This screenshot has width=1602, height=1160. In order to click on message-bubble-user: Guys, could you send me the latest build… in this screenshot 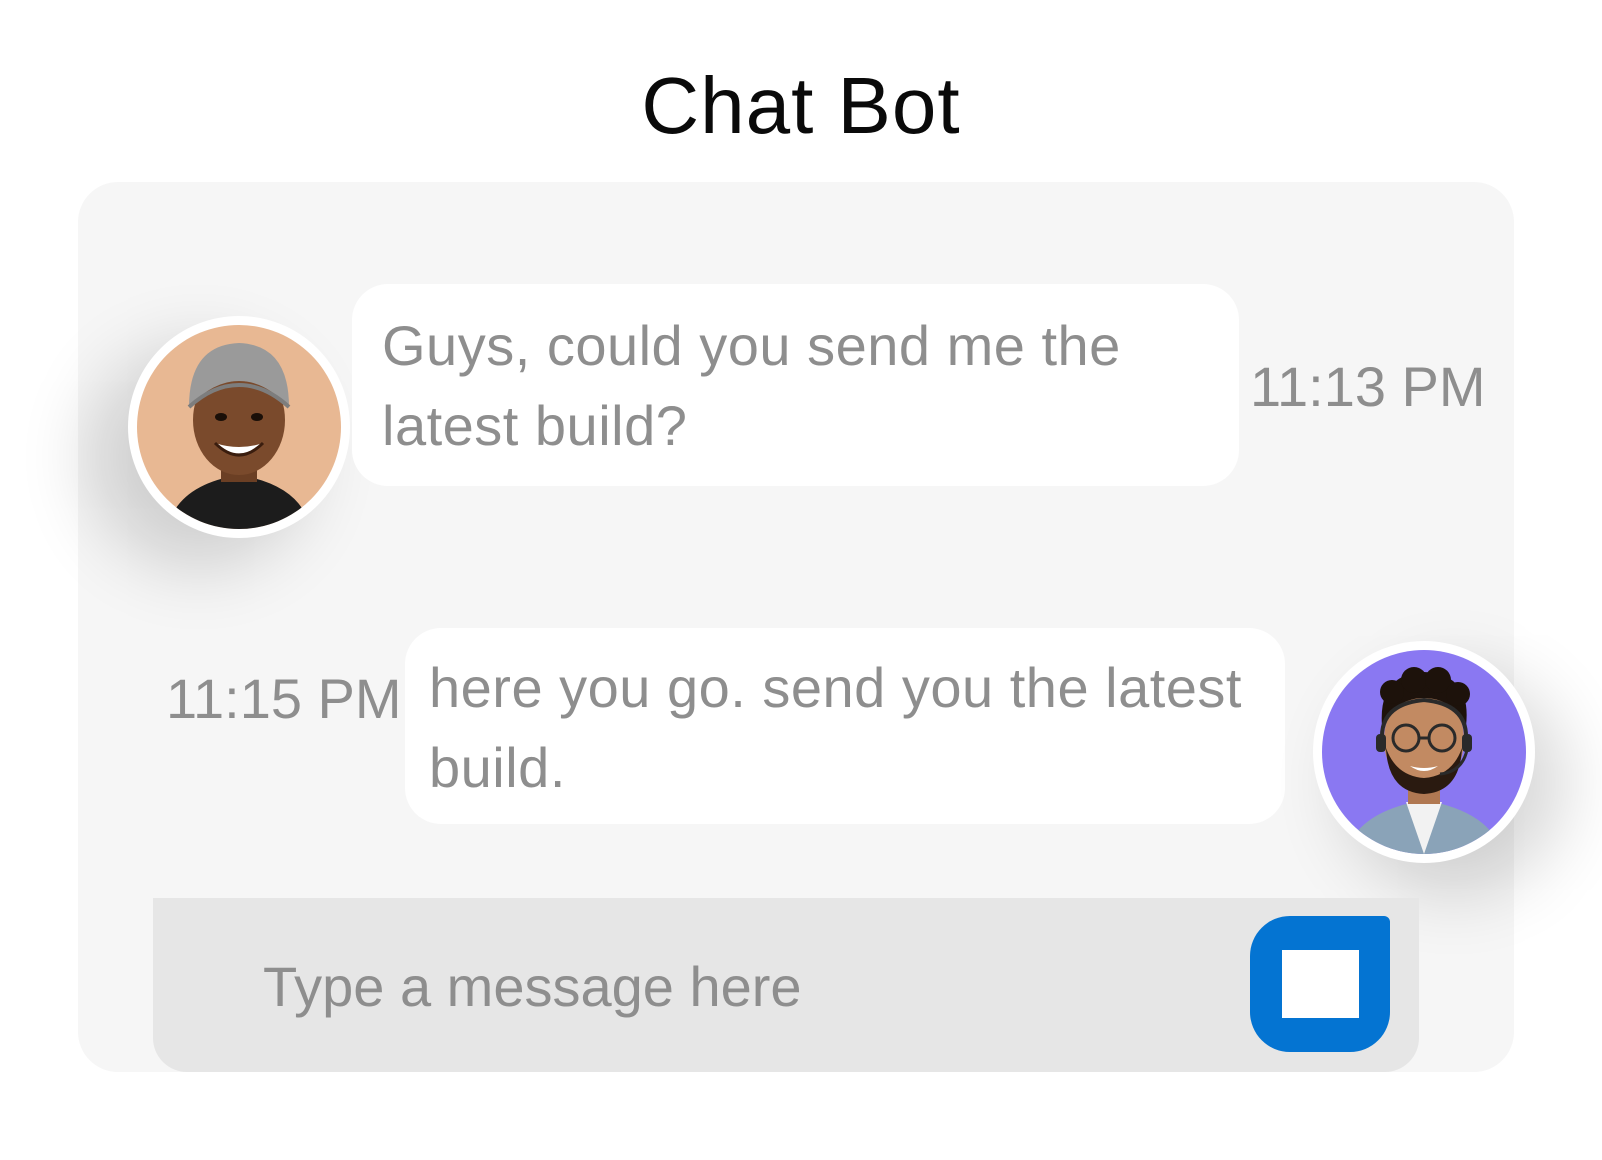, I will do `click(795, 385)`.